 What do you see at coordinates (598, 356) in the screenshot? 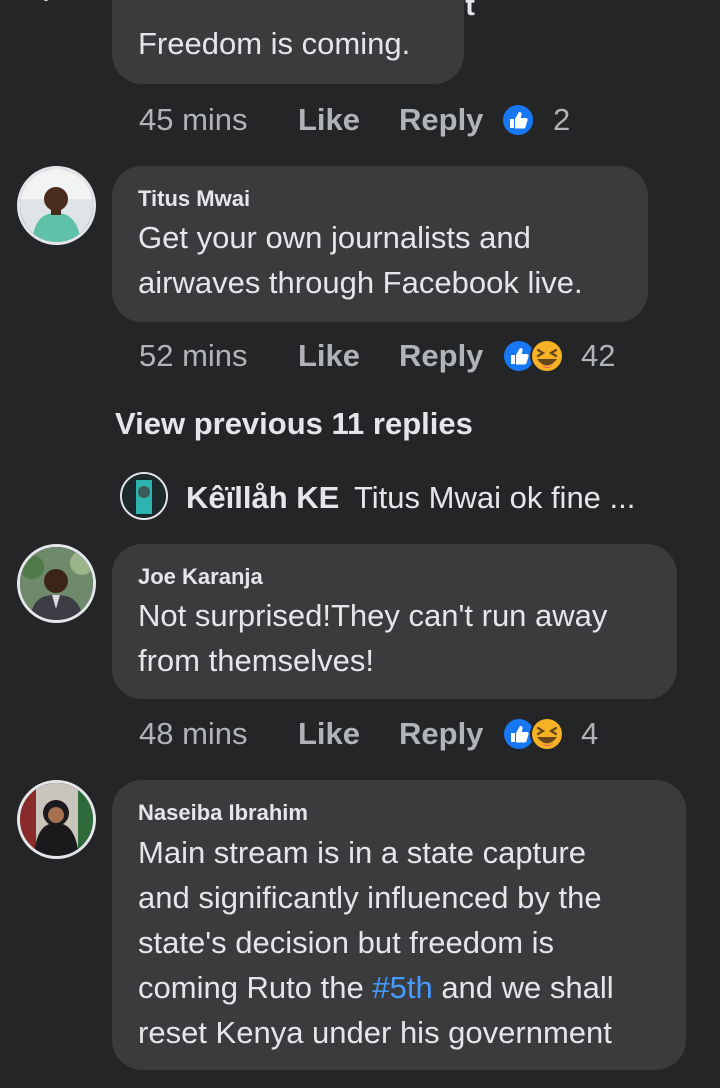
I see `reaction-count: 42` at bounding box center [598, 356].